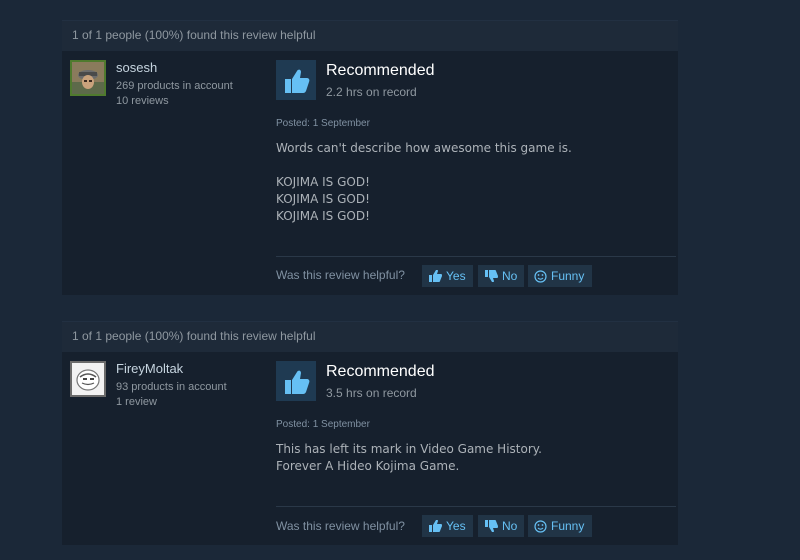 This screenshot has width=800, height=560. Describe the element at coordinates (136, 67) in the screenshot. I see `author-name: sosesh` at that location.